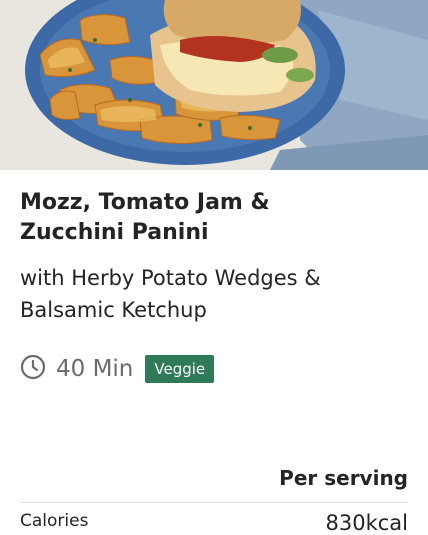 This screenshot has height=535, width=428. I want to click on recipe-meta: 40 Min Veggie, so click(214, 369).